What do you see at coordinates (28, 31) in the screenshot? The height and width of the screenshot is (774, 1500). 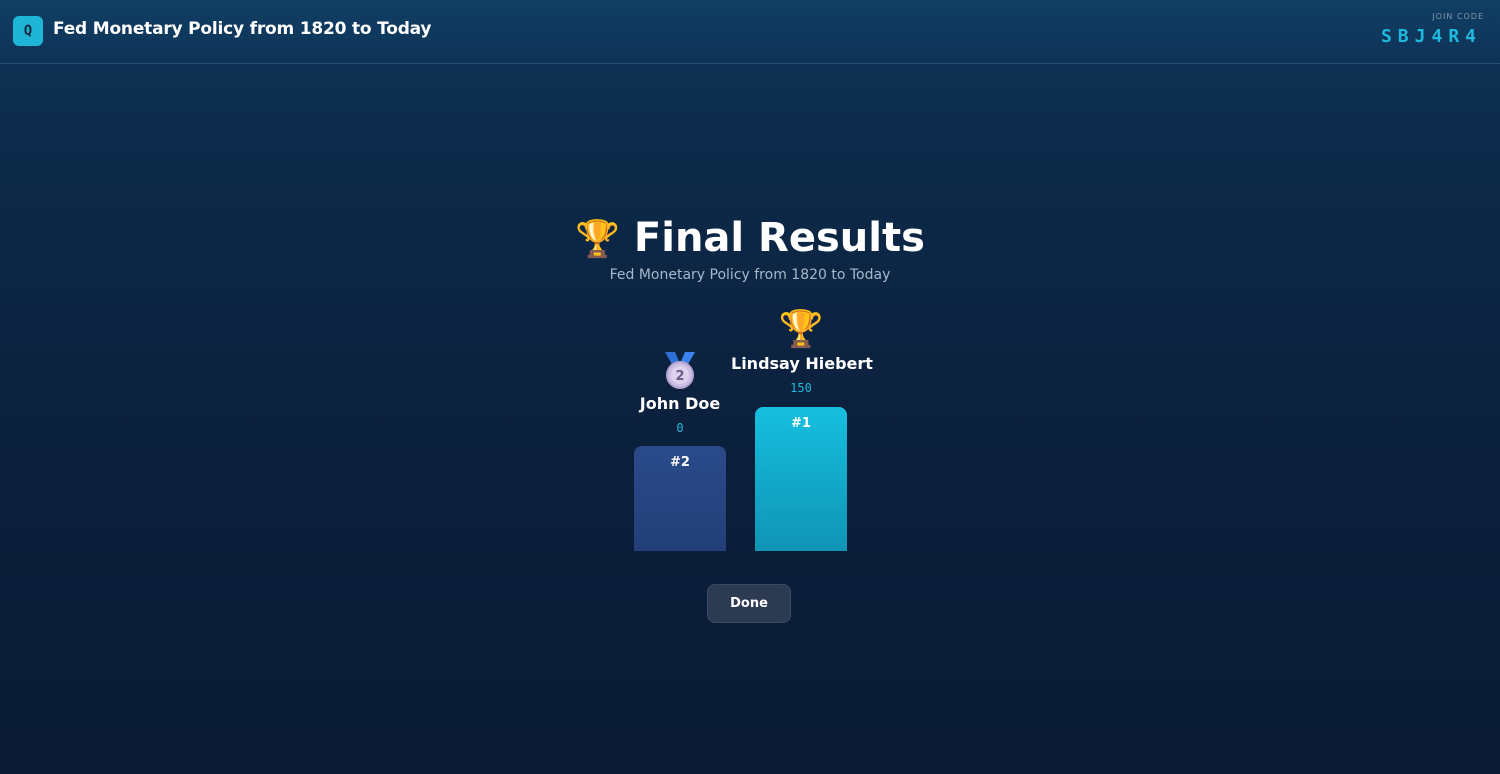 I see `app-logo: Q` at bounding box center [28, 31].